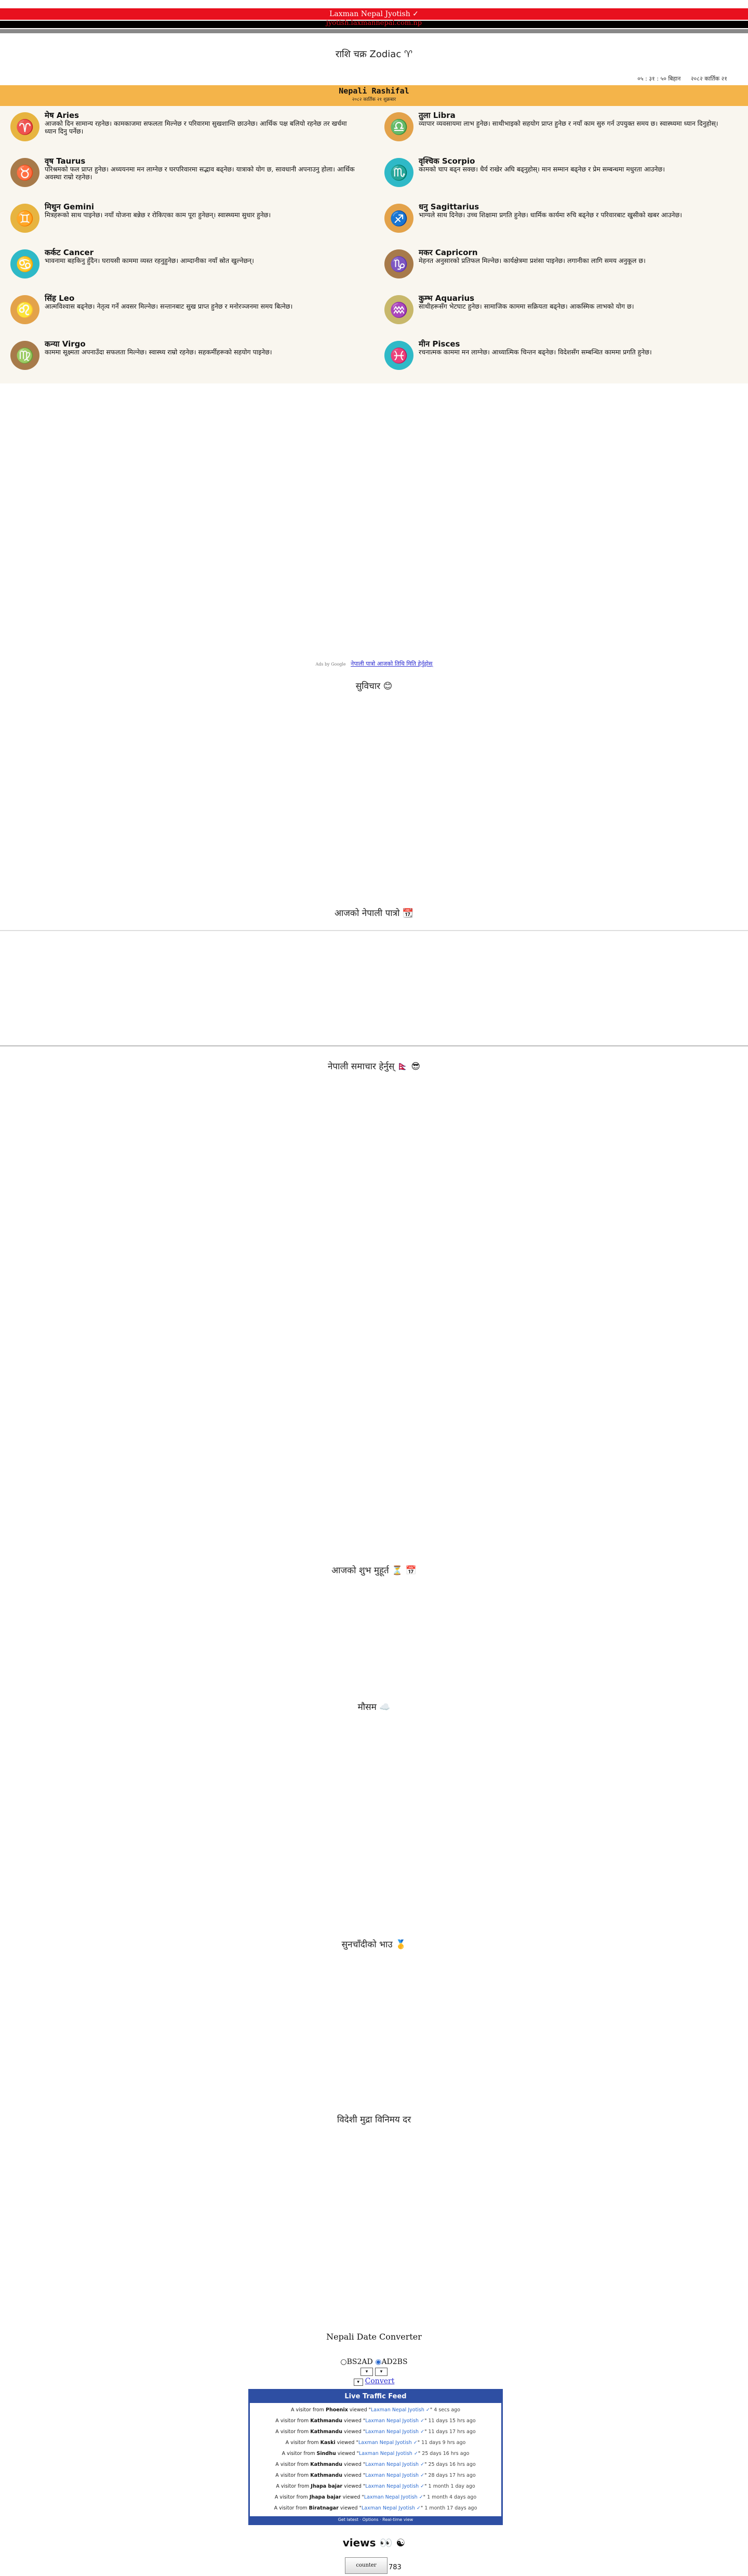  What do you see at coordinates (24, 219) in the screenshot?
I see `gemini-icon: ♊` at bounding box center [24, 219].